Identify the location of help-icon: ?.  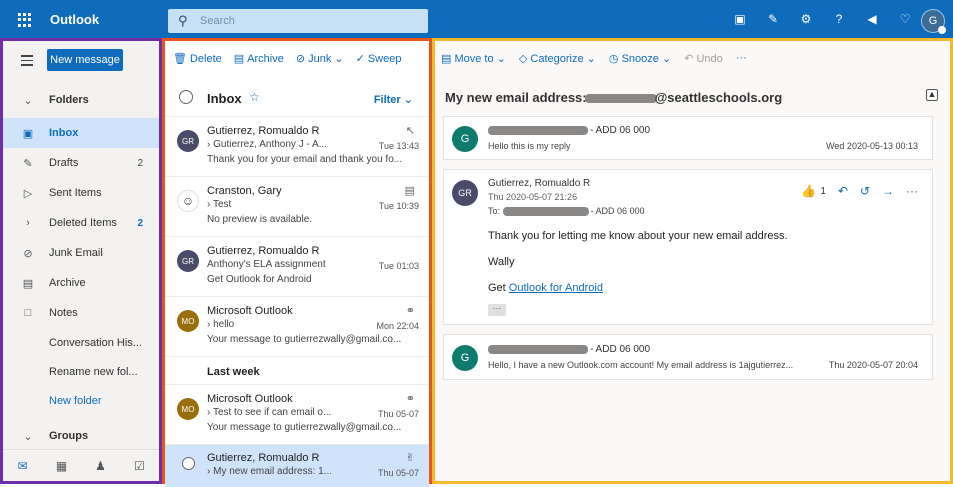
(839, 19).